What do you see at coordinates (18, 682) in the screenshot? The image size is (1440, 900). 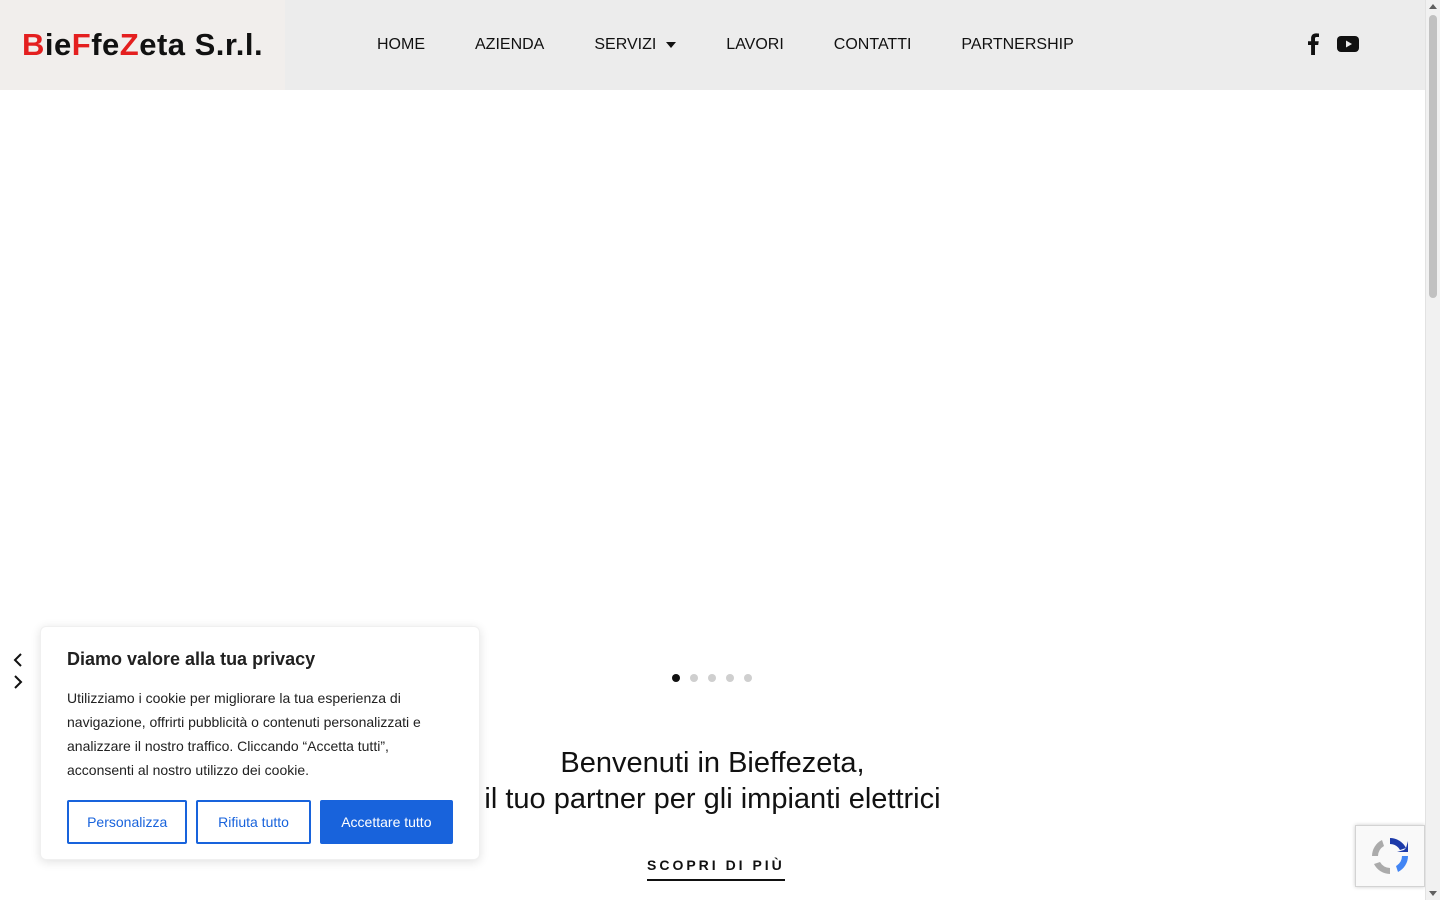 I see `chevron-right-icon` at bounding box center [18, 682].